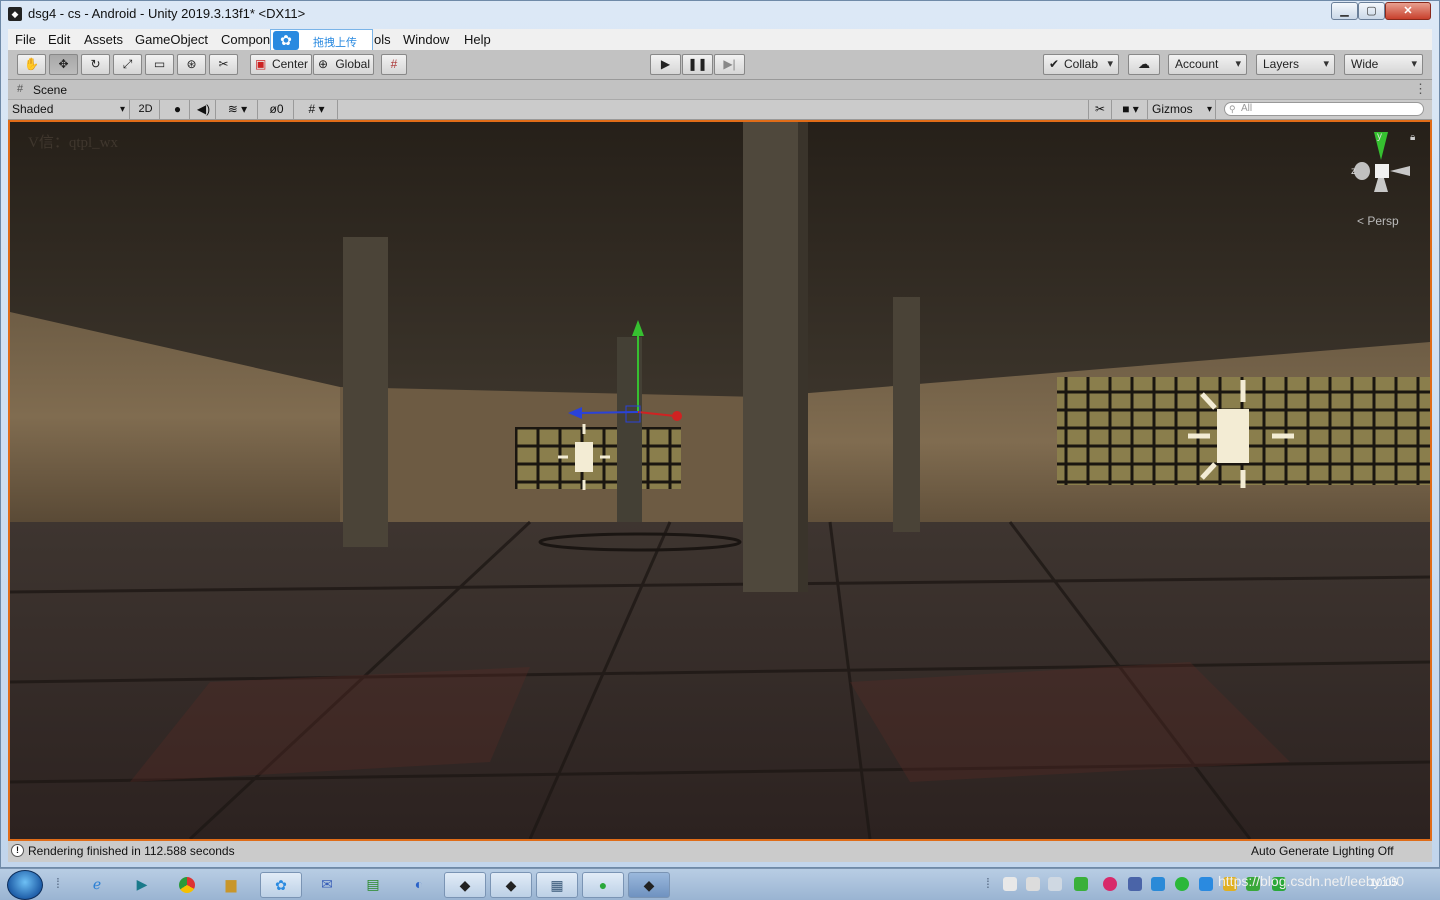  Describe the element at coordinates (1408, 11) in the screenshot. I see `close-button: ✕` at that location.